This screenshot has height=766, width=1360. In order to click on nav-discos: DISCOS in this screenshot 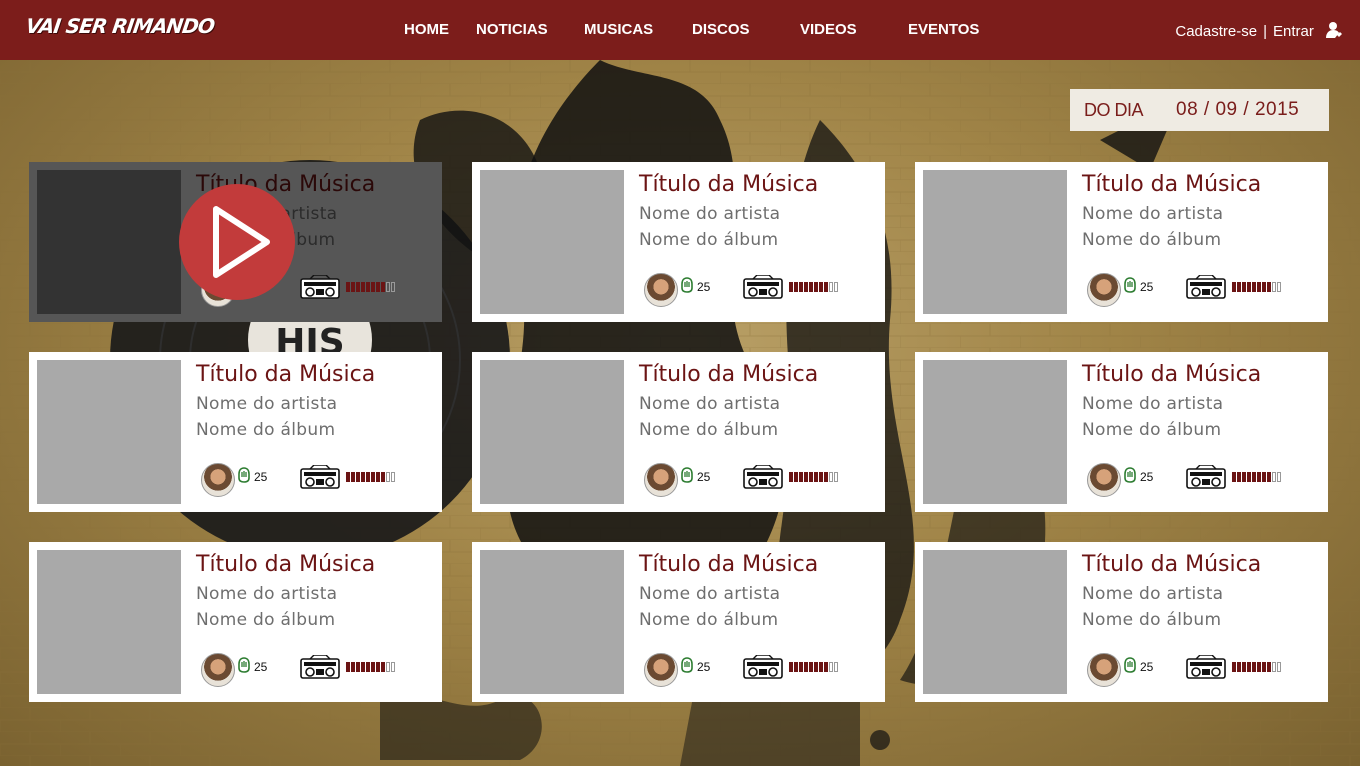, I will do `click(721, 29)`.